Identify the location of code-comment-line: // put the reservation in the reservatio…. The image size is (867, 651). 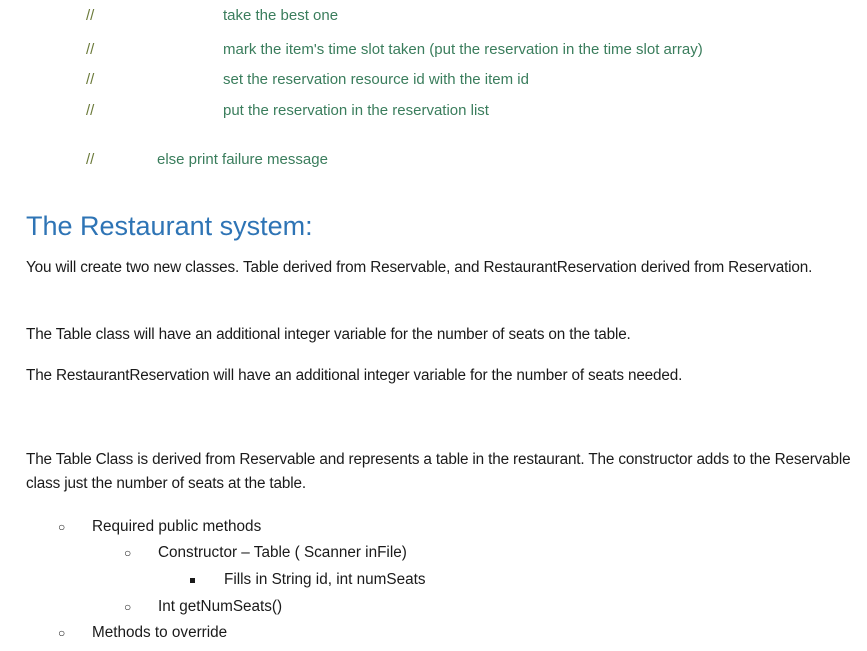
(476, 111).